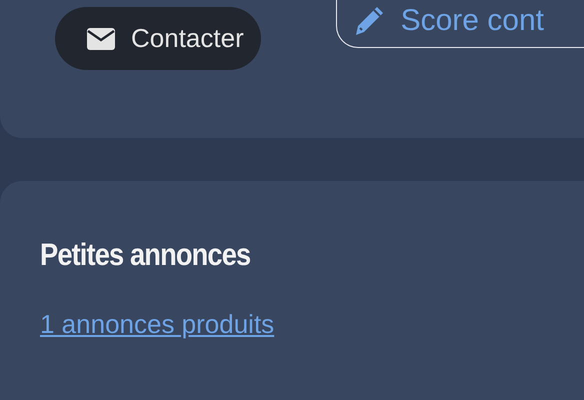  Describe the element at coordinates (460, 24) in the screenshot. I see `score-button: Score cont` at that location.